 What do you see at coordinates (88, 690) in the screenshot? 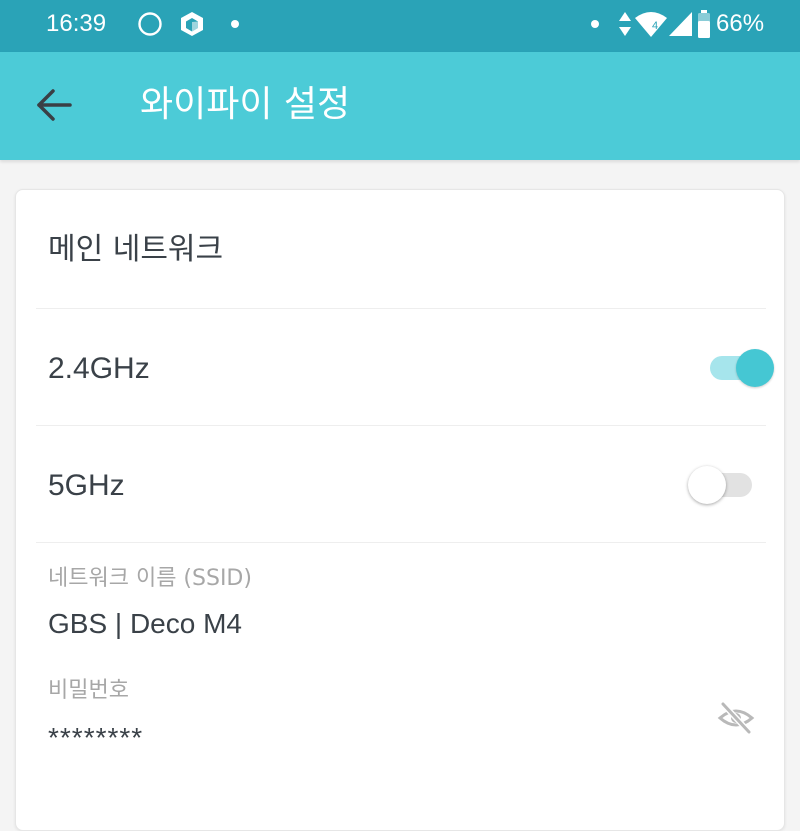
I see `password-label: 비밀번호` at bounding box center [88, 690].